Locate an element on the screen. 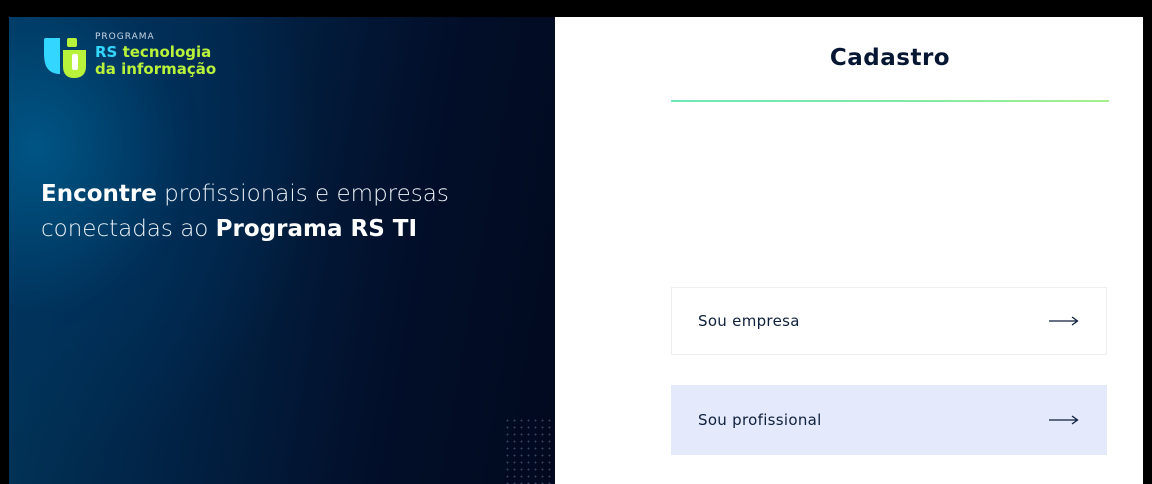 The height and width of the screenshot is (484, 1152). professional-signup-button: Sou profissional is located at coordinates (889, 420).